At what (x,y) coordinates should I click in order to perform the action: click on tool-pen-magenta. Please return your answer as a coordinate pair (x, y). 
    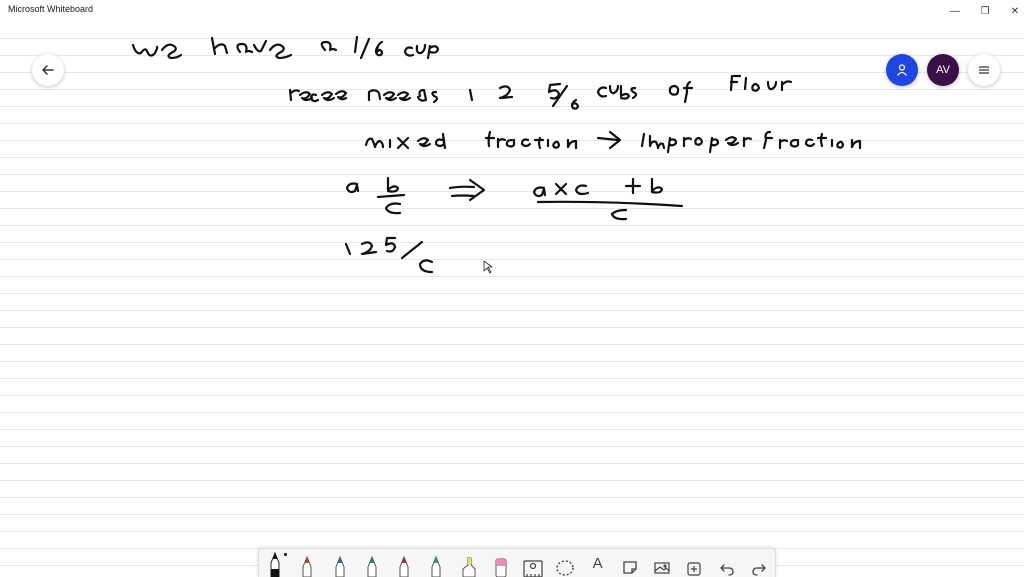
    Looking at the image, I should click on (404, 563).